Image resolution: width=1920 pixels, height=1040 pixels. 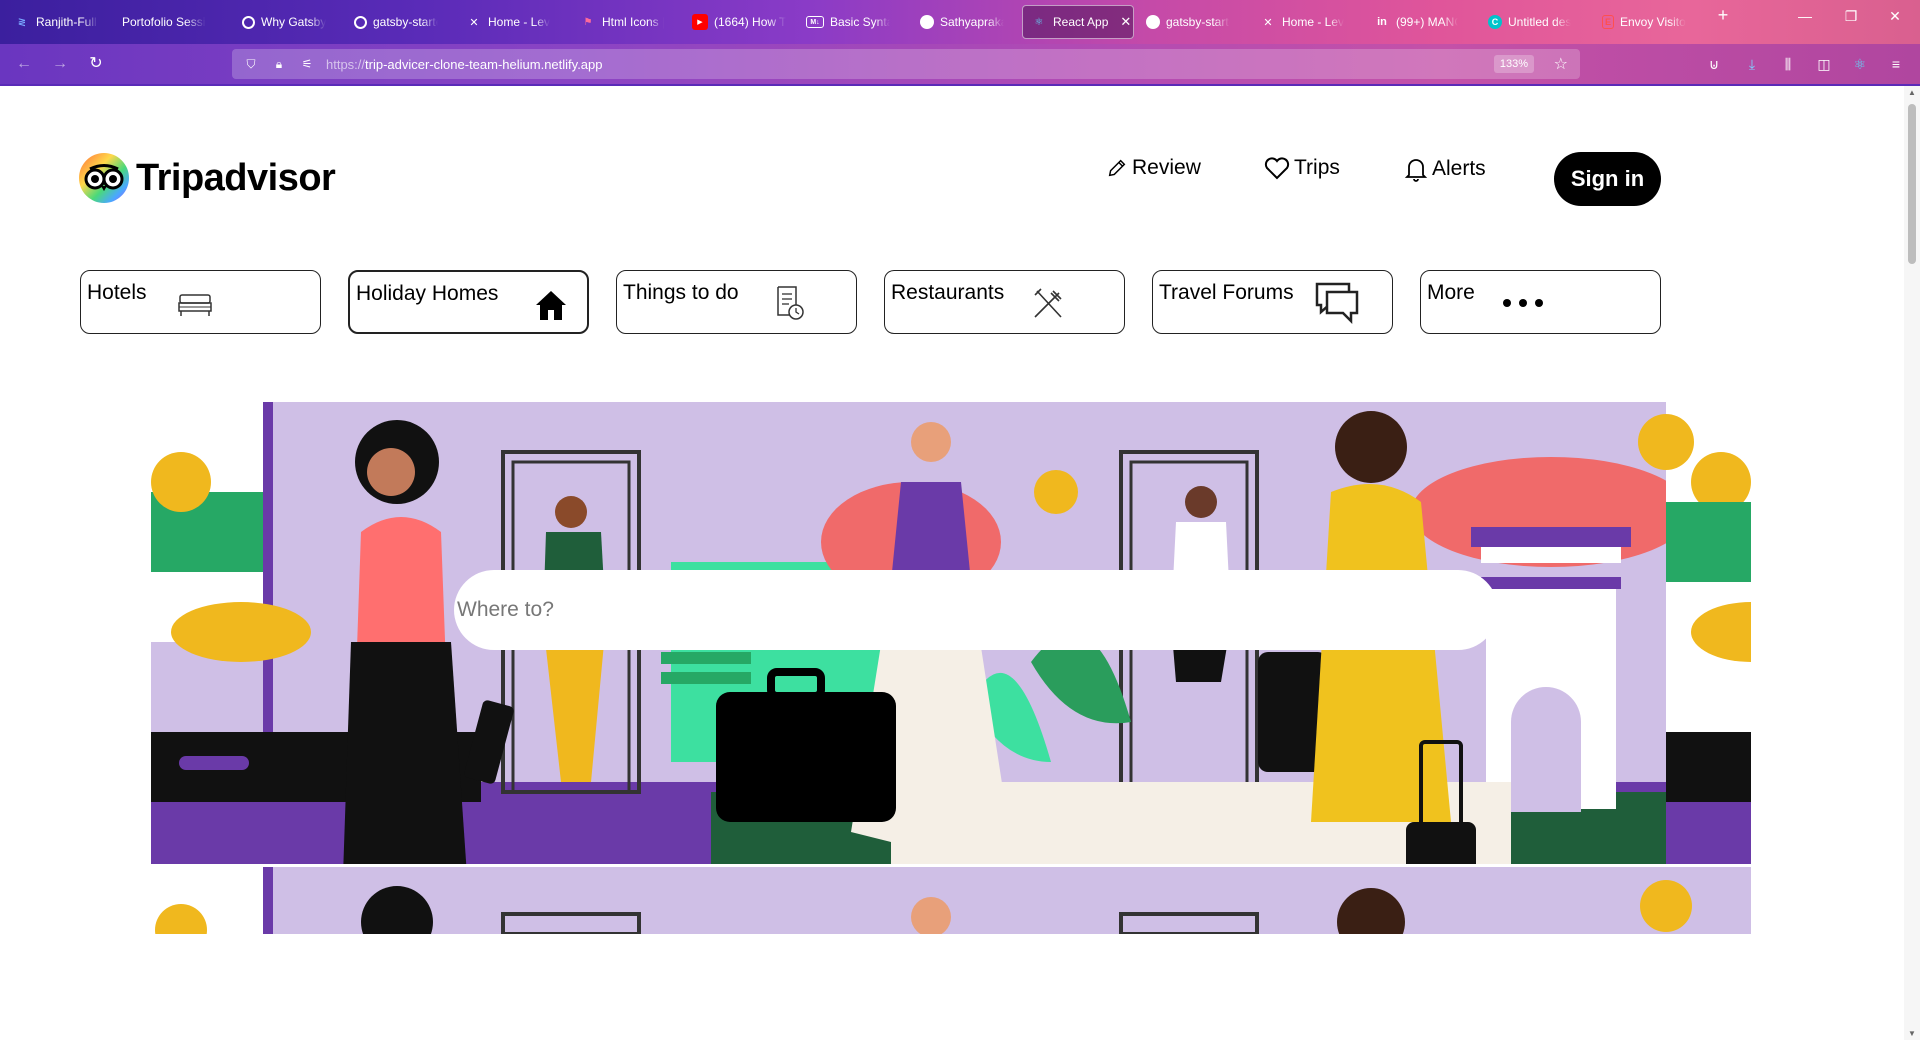 I want to click on tripadvisor-logo: Tripadvisor, so click(x=207, y=178).